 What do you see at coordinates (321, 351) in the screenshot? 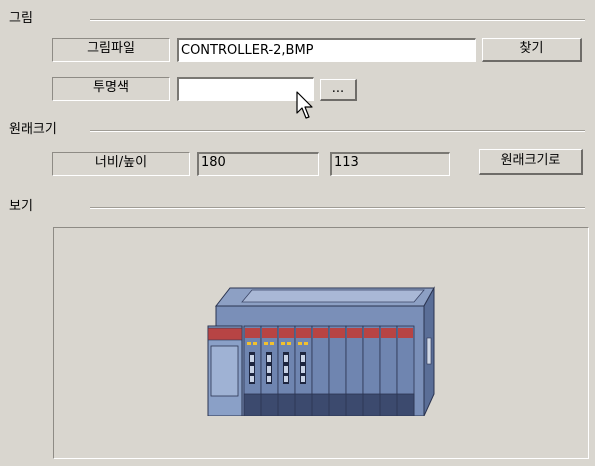
I see `plc-controller-image` at bounding box center [321, 351].